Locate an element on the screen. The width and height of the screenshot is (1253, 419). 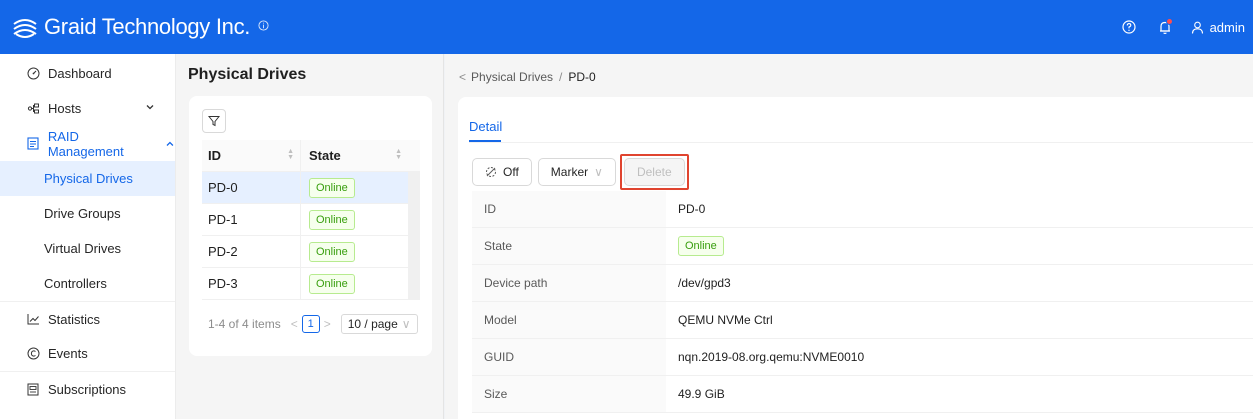
back-icon: < is located at coordinates (462, 77).